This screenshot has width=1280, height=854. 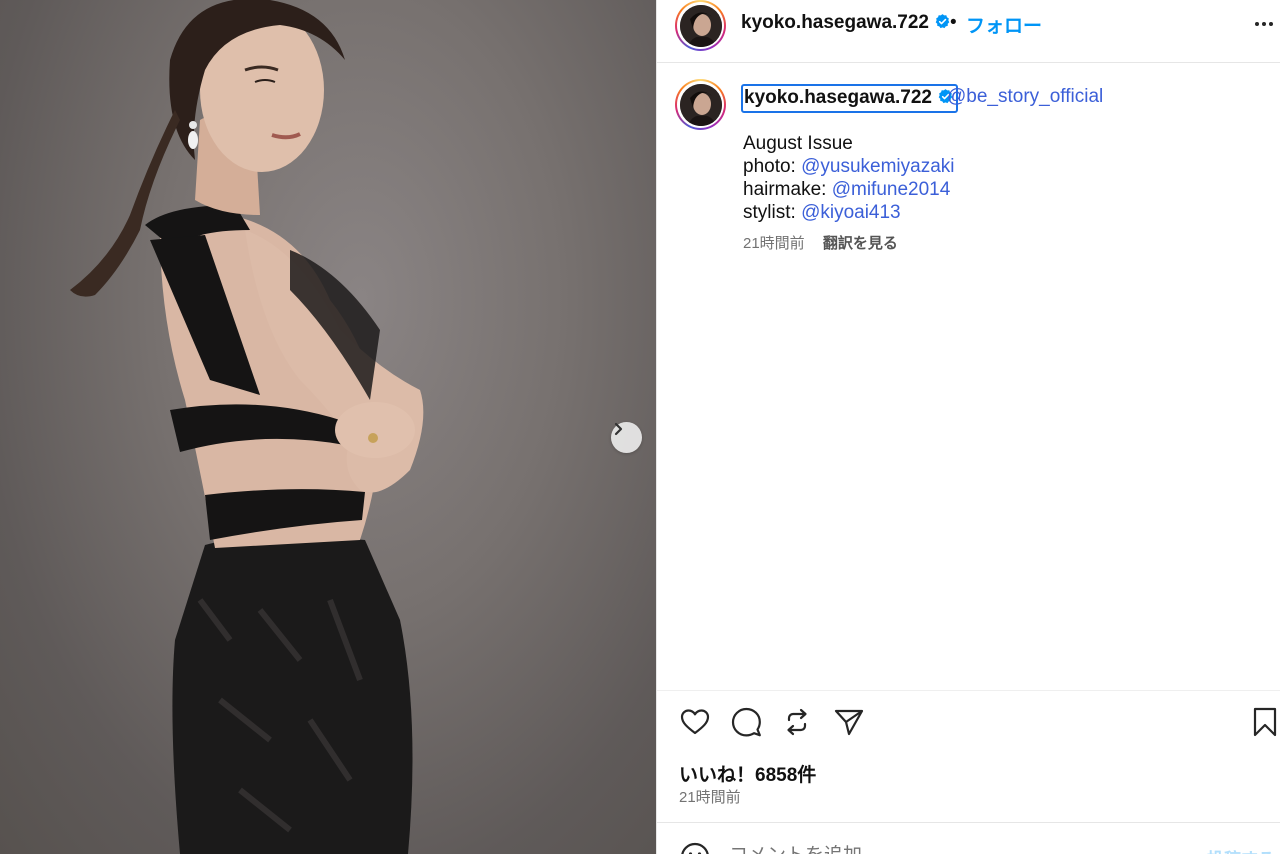 I want to click on caption-meta: 21時間前 翻訳を見る, so click(x=820, y=242).